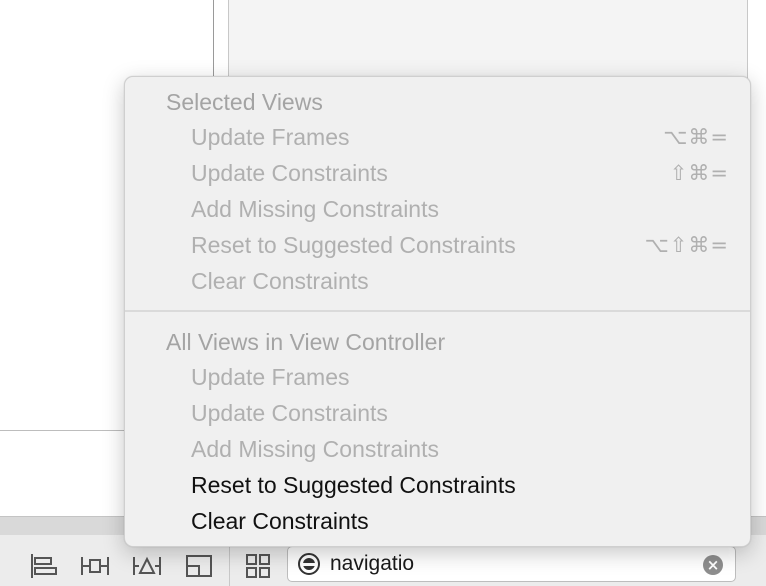  Describe the element at coordinates (309, 564) in the screenshot. I see `filter-scope-icon` at that location.